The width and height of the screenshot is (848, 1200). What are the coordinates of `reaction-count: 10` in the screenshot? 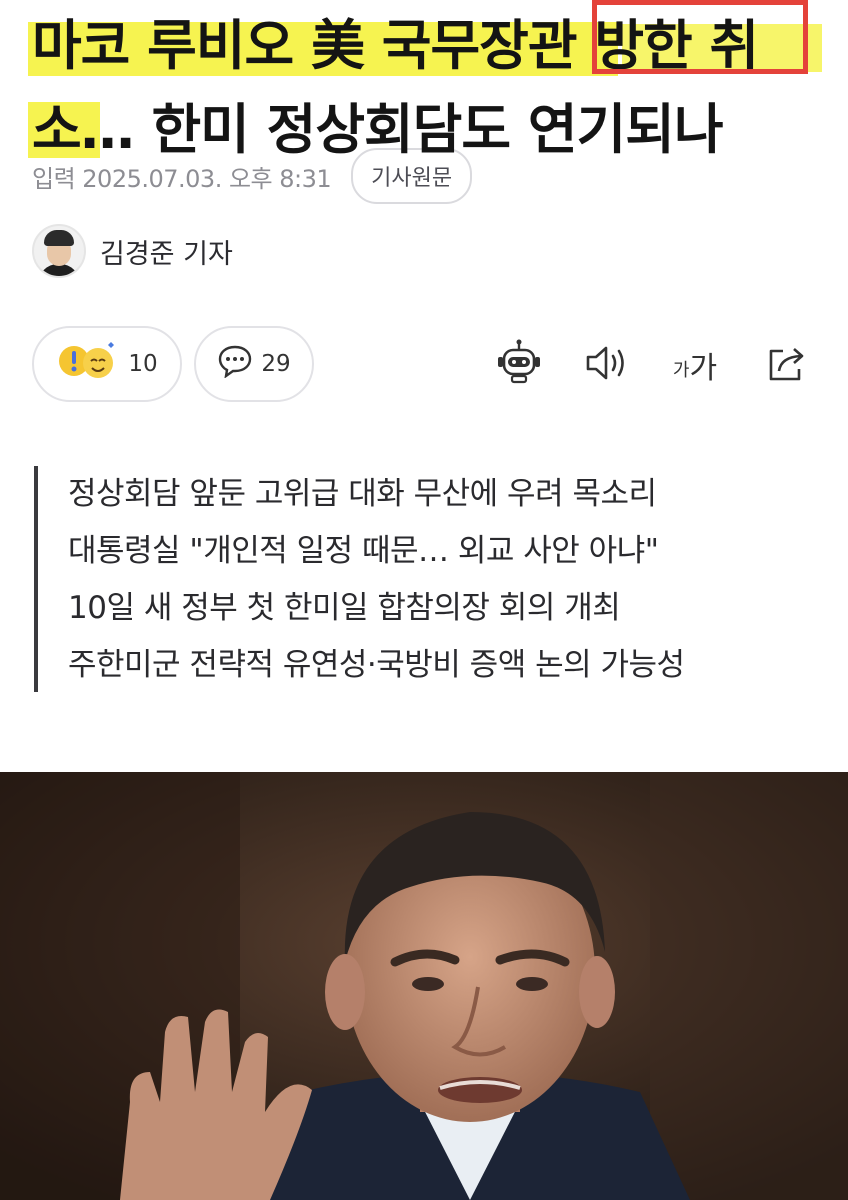 It's located at (143, 364).